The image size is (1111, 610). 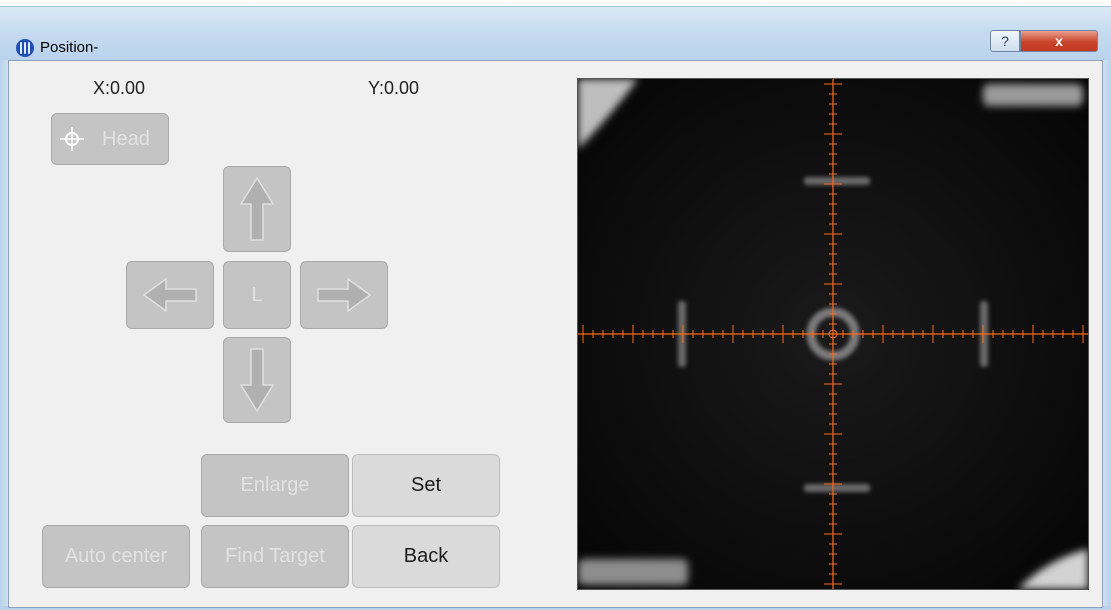 I want to click on move-right-button, so click(x=344, y=295).